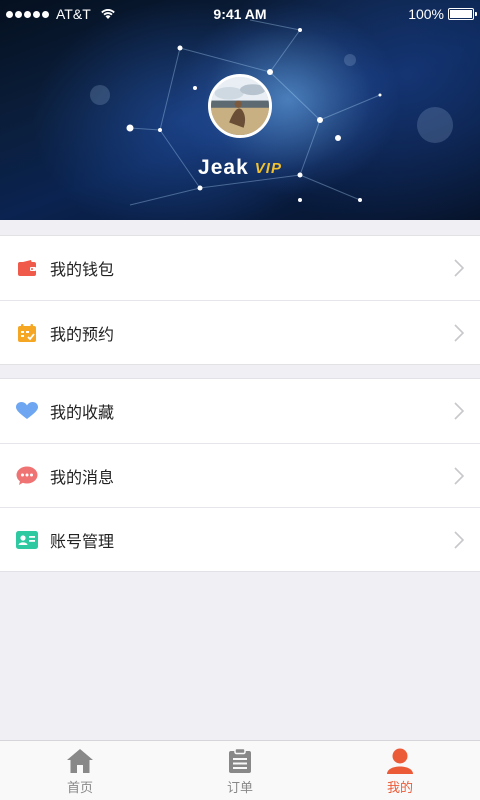 The height and width of the screenshot is (800, 480). I want to click on wallet-icon, so click(27, 268).